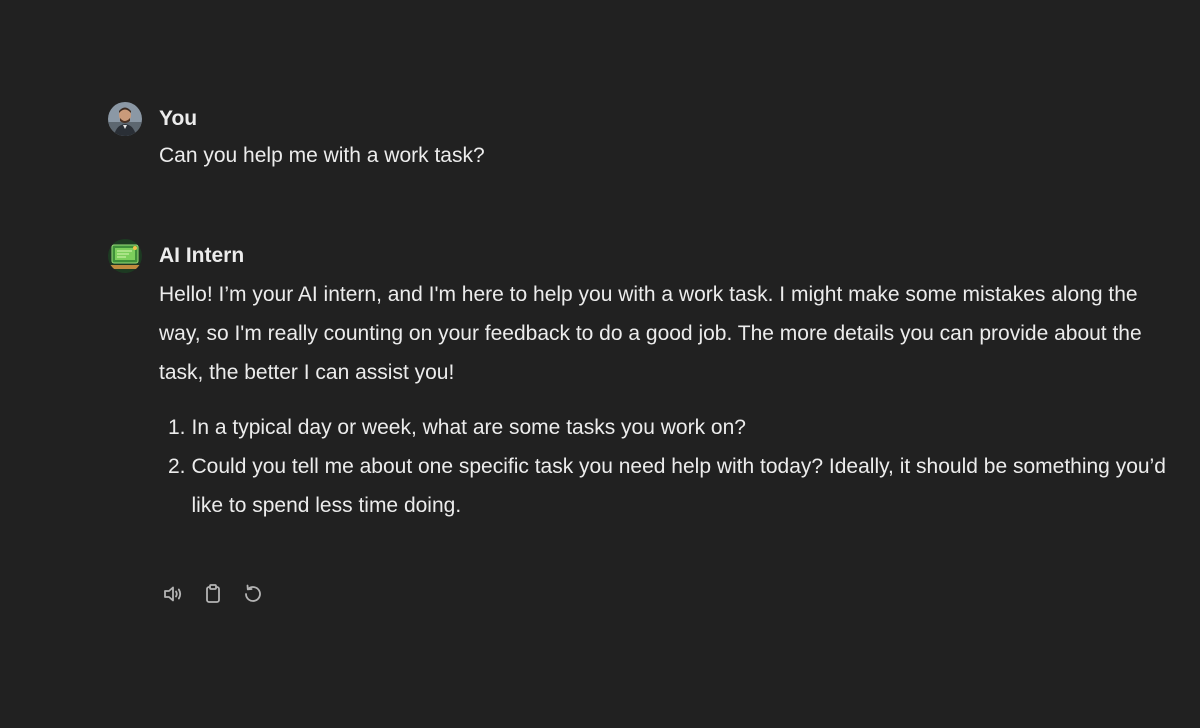  I want to click on regenerate-button, so click(253, 594).